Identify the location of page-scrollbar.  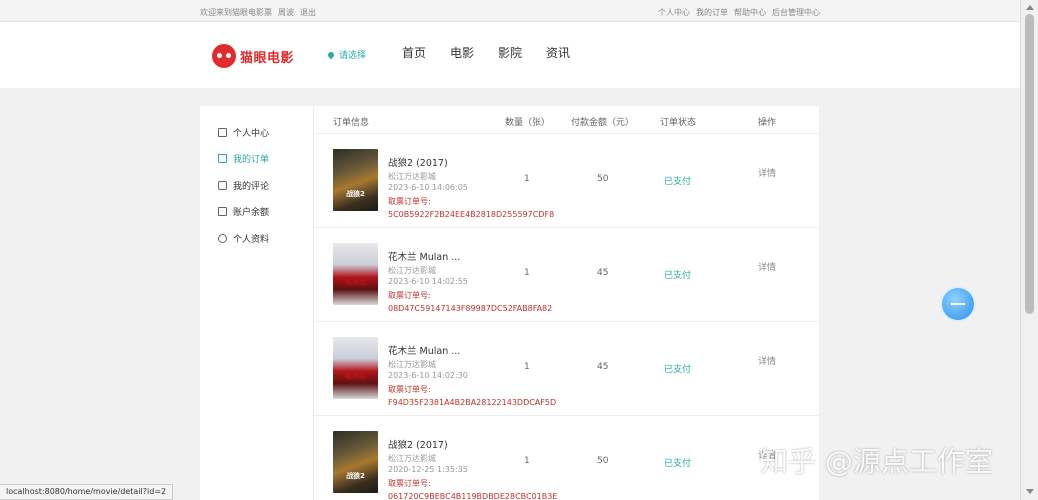
(1029, 250).